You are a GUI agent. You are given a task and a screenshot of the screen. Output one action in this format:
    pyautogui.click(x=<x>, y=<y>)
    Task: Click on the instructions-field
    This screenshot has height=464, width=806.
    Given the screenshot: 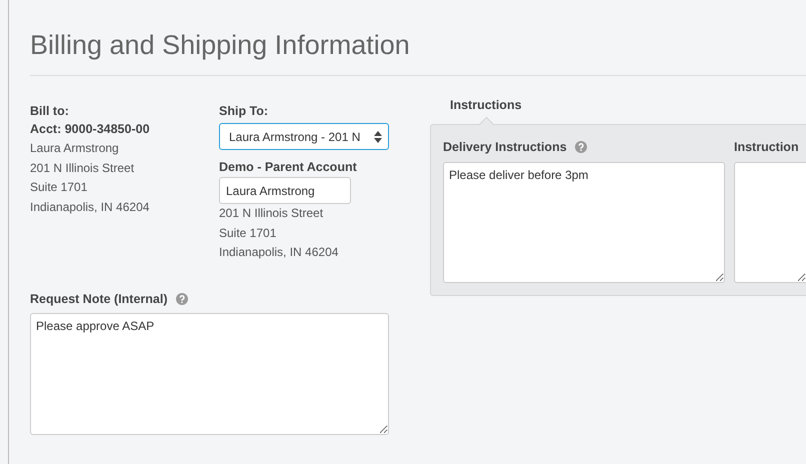 What is the action you would take?
    pyautogui.click(x=770, y=222)
    